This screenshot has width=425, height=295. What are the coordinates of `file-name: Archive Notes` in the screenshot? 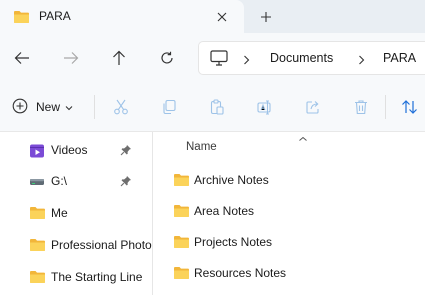 It's located at (231, 180).